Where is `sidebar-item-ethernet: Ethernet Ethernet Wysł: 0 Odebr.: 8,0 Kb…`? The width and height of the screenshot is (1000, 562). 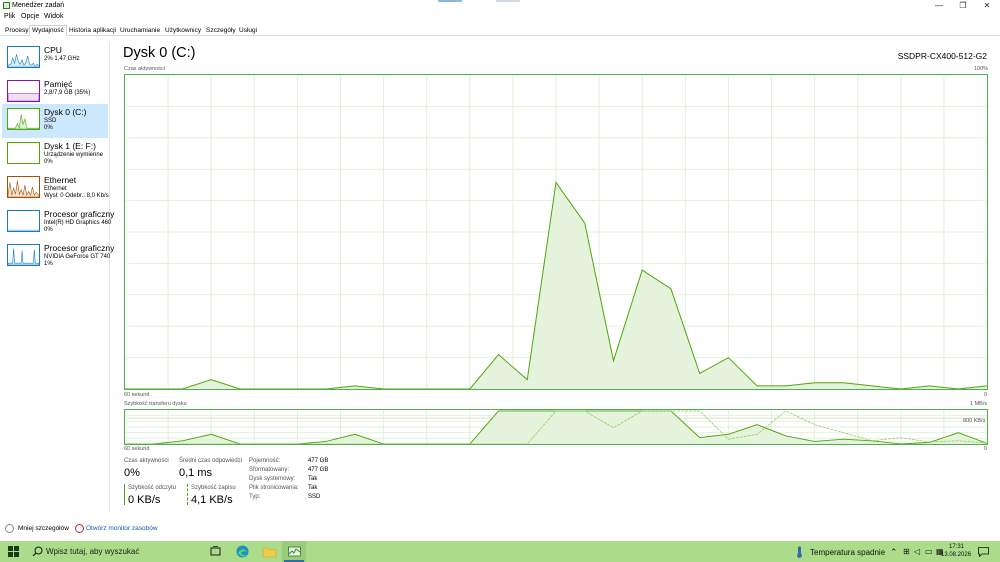 sidebar-item-ethernet: Ethernet Ethernet Wysł: 0 Odebr.: 8,0 Kb… is located at coordinates (55, 189).